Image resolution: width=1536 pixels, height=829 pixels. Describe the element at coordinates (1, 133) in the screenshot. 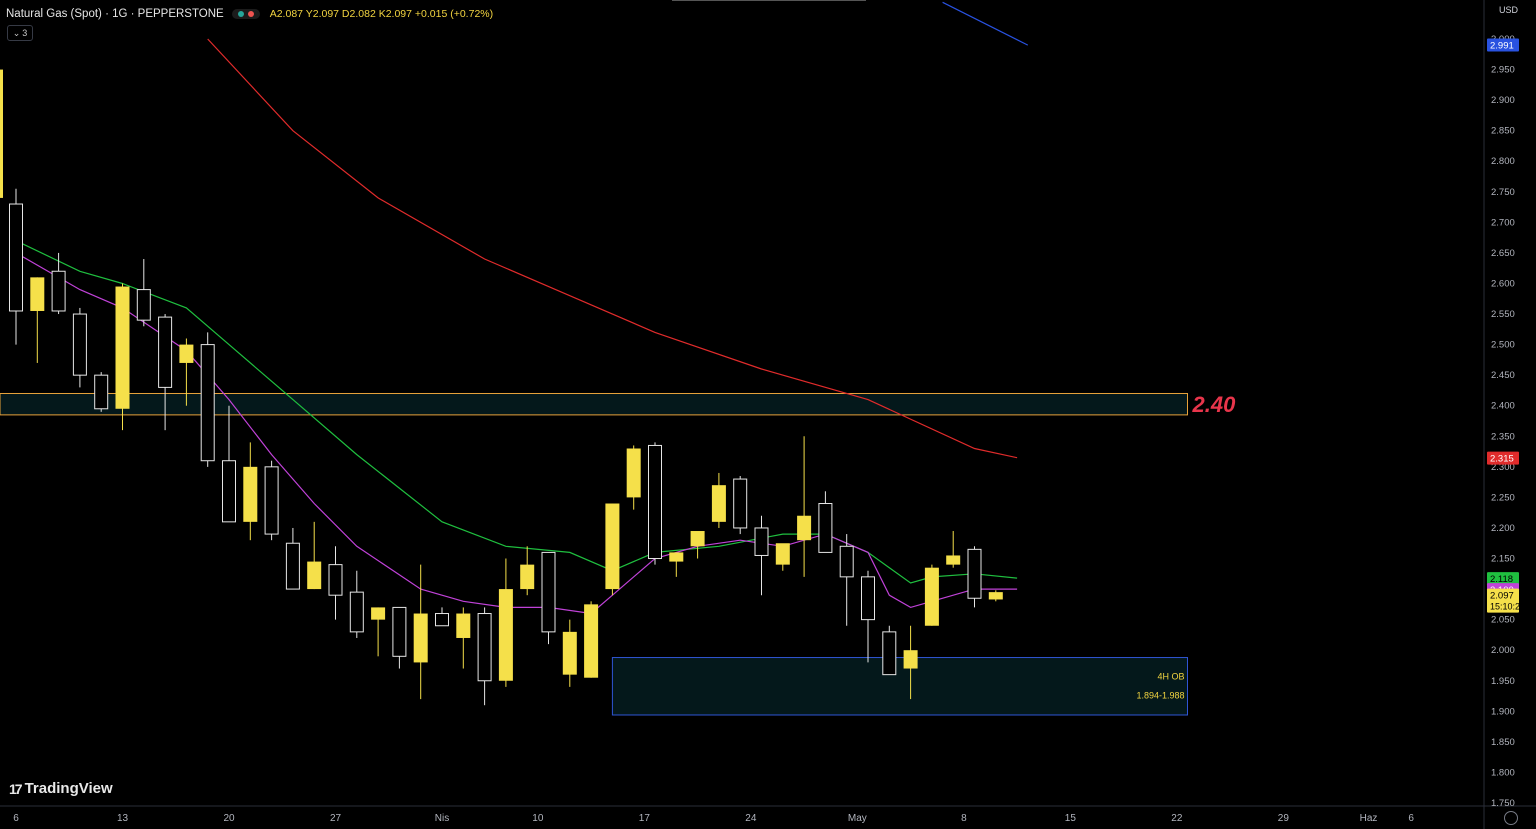

I see `previous-candle-edge` at that location.